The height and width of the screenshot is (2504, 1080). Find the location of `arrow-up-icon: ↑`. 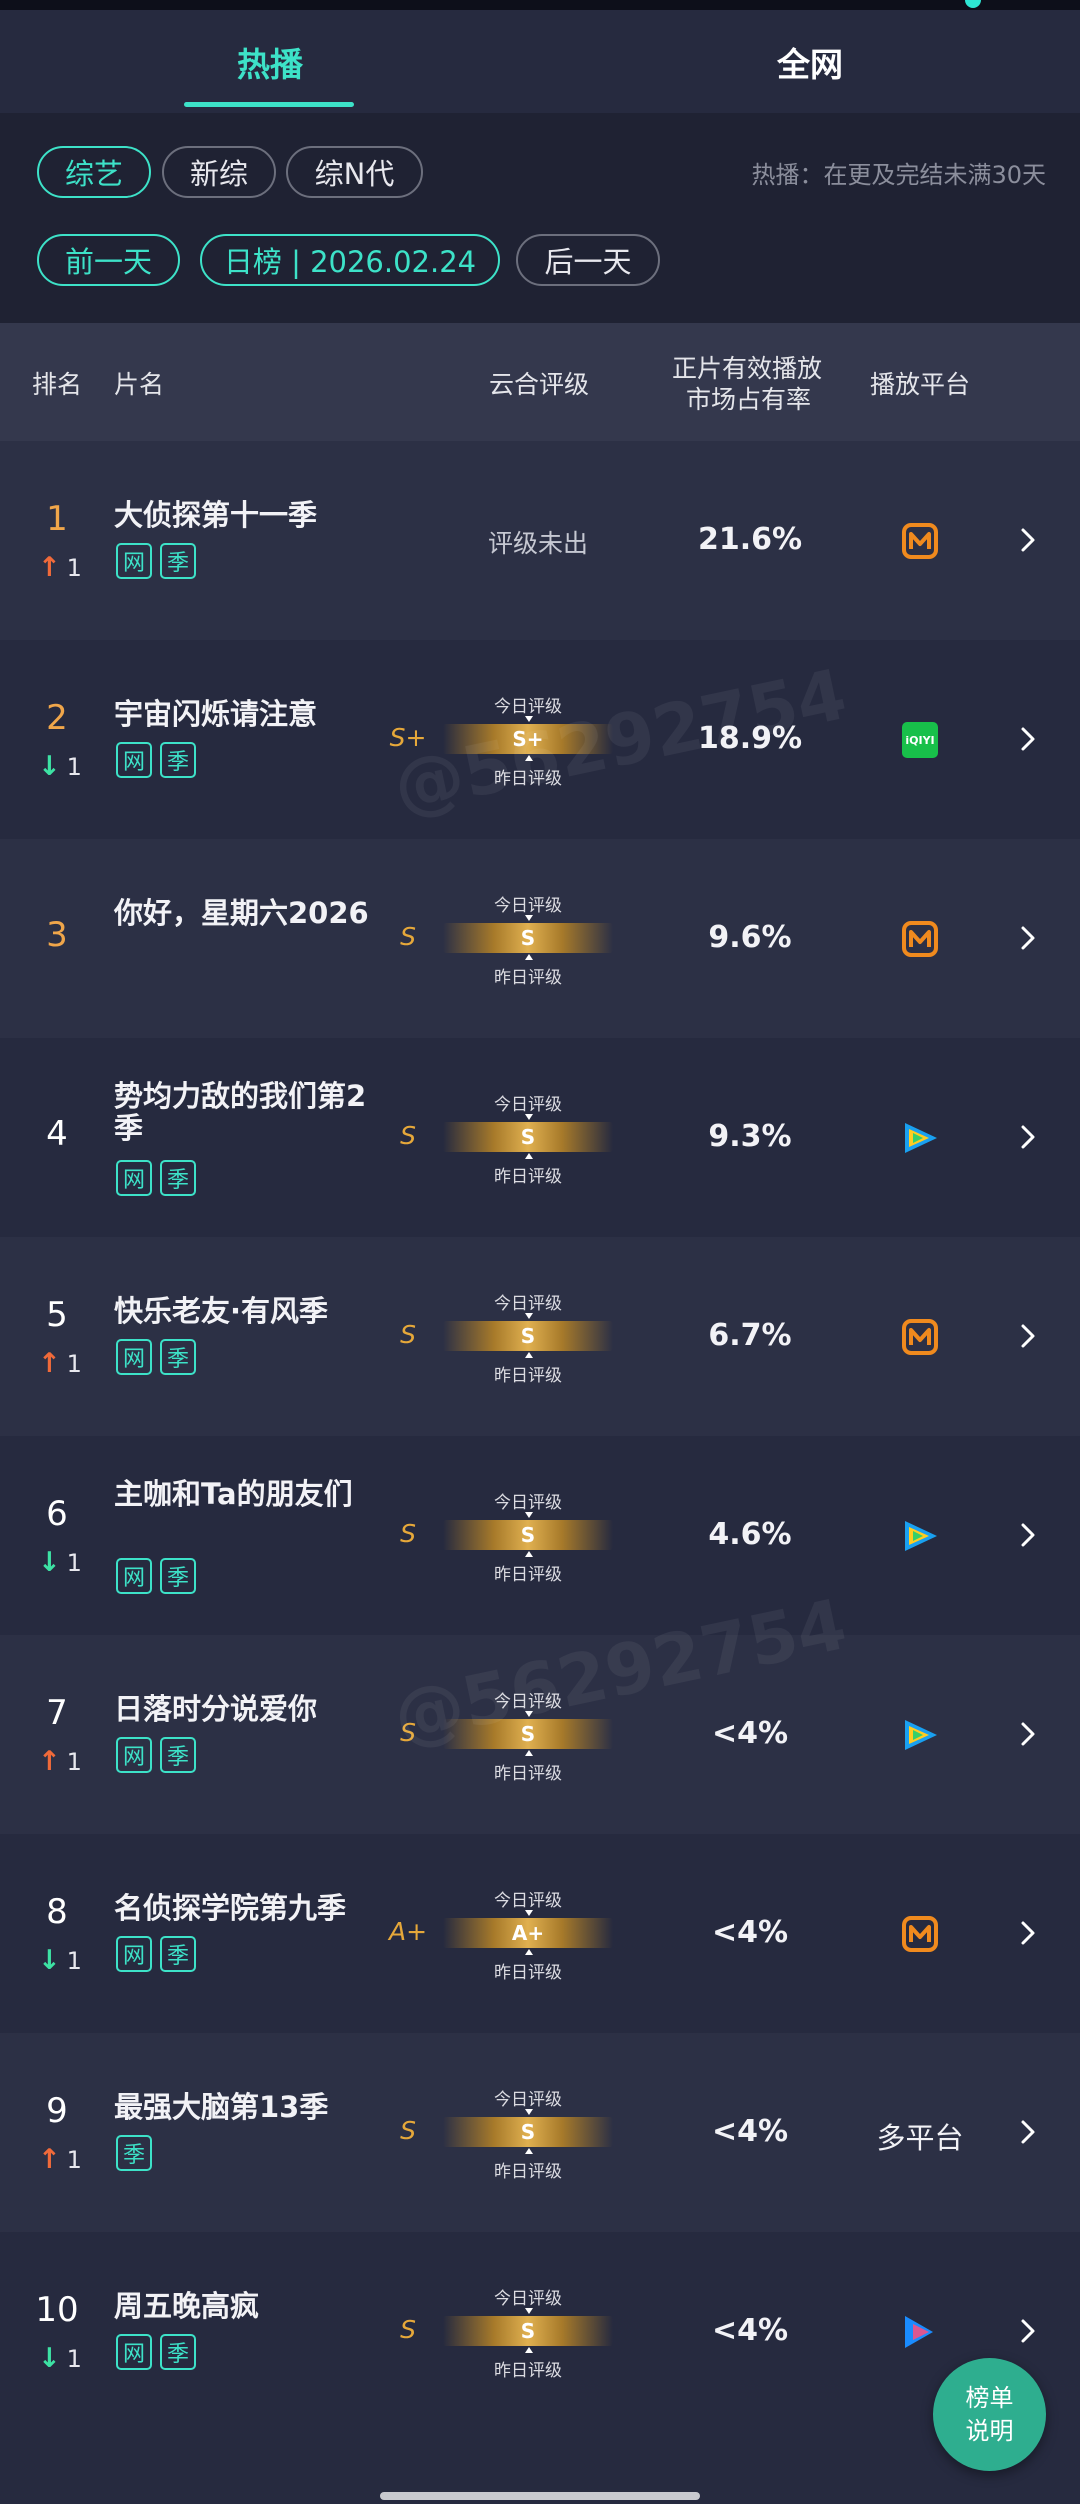

arrow-up-icon: ↑ is located at coordinates (49, 2159).